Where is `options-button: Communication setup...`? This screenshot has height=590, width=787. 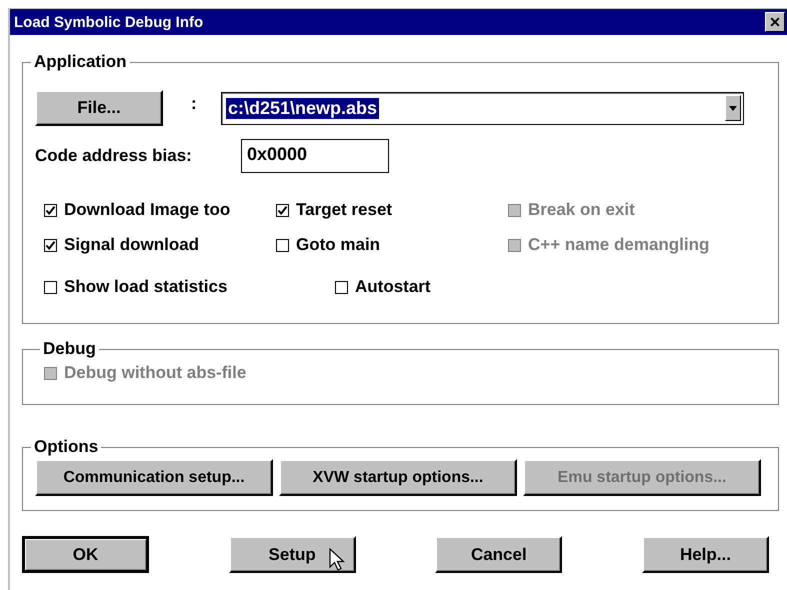
options-button: Communication setup... is located at coordinates (154, 477).